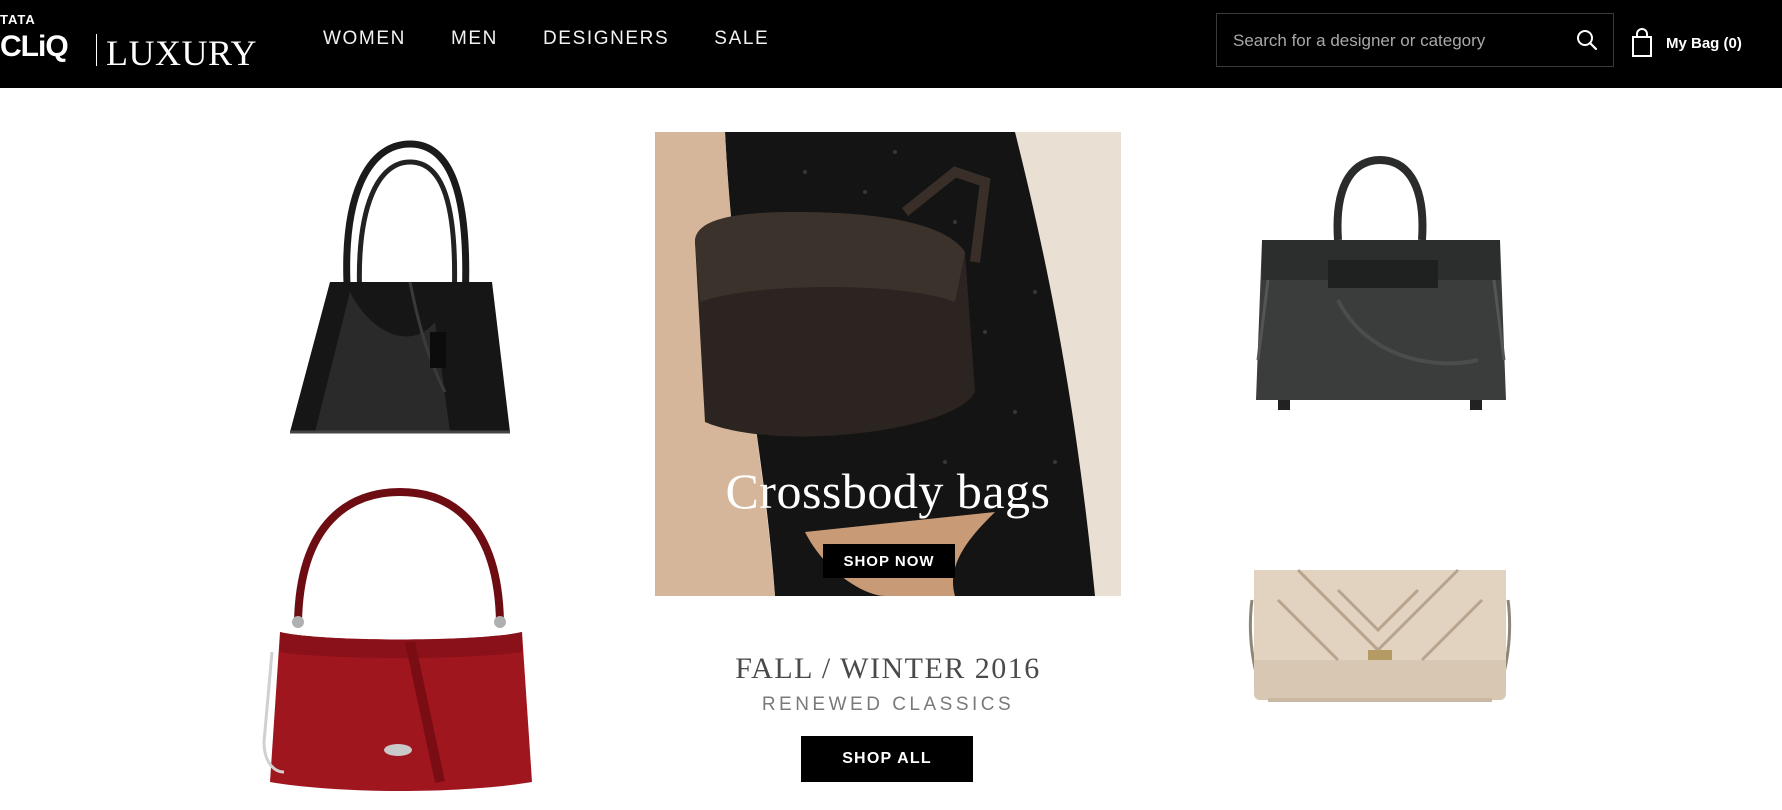  Describe the element at coordinates (34, 46) in the screenshot. I see `logo-cliq-text: CLiQ` at that location.